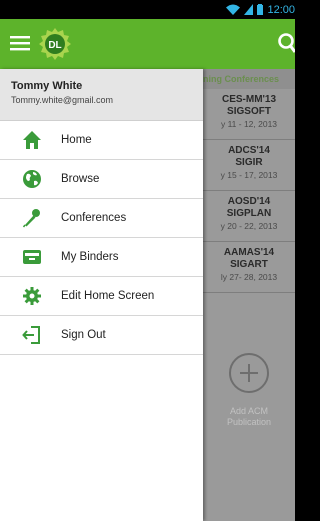 This screenshot has height=521, width=320. I want to click on conference-dates: y 15 - 17, 2013, so click(249, 175).